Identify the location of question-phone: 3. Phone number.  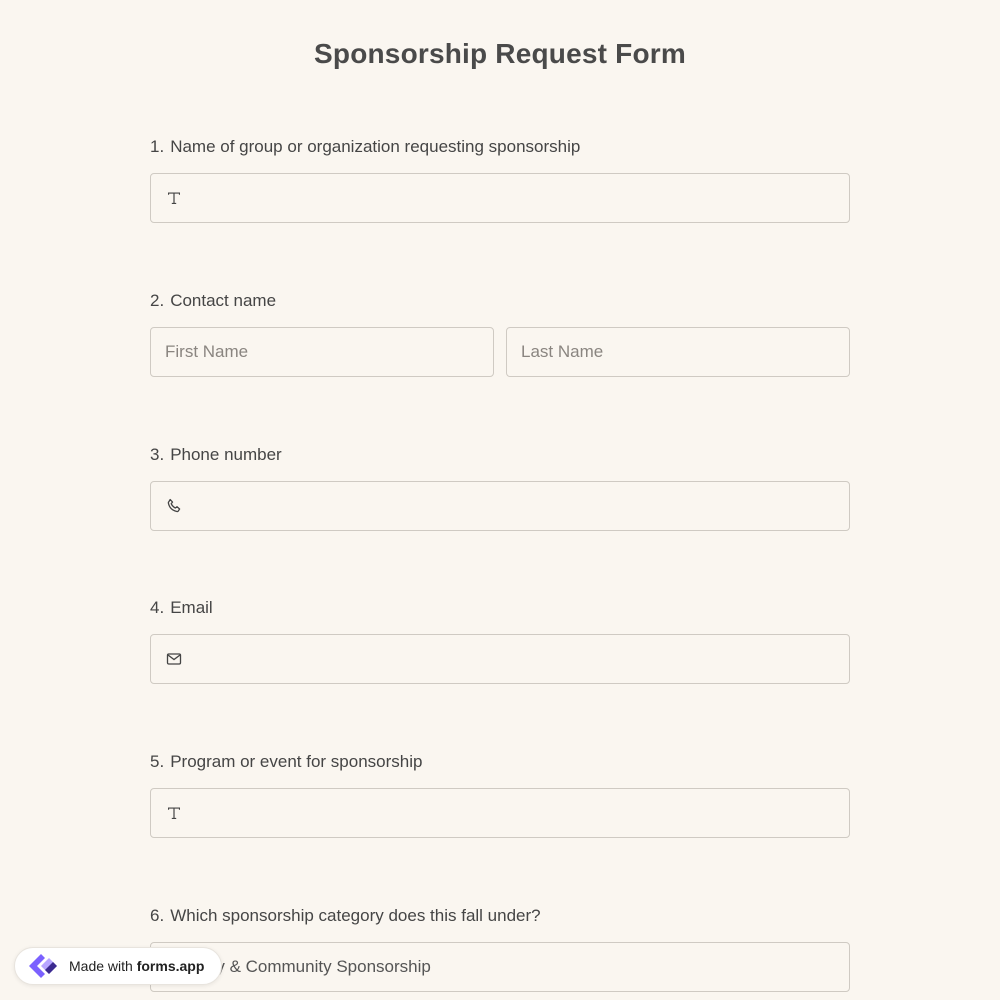
(500, 487).